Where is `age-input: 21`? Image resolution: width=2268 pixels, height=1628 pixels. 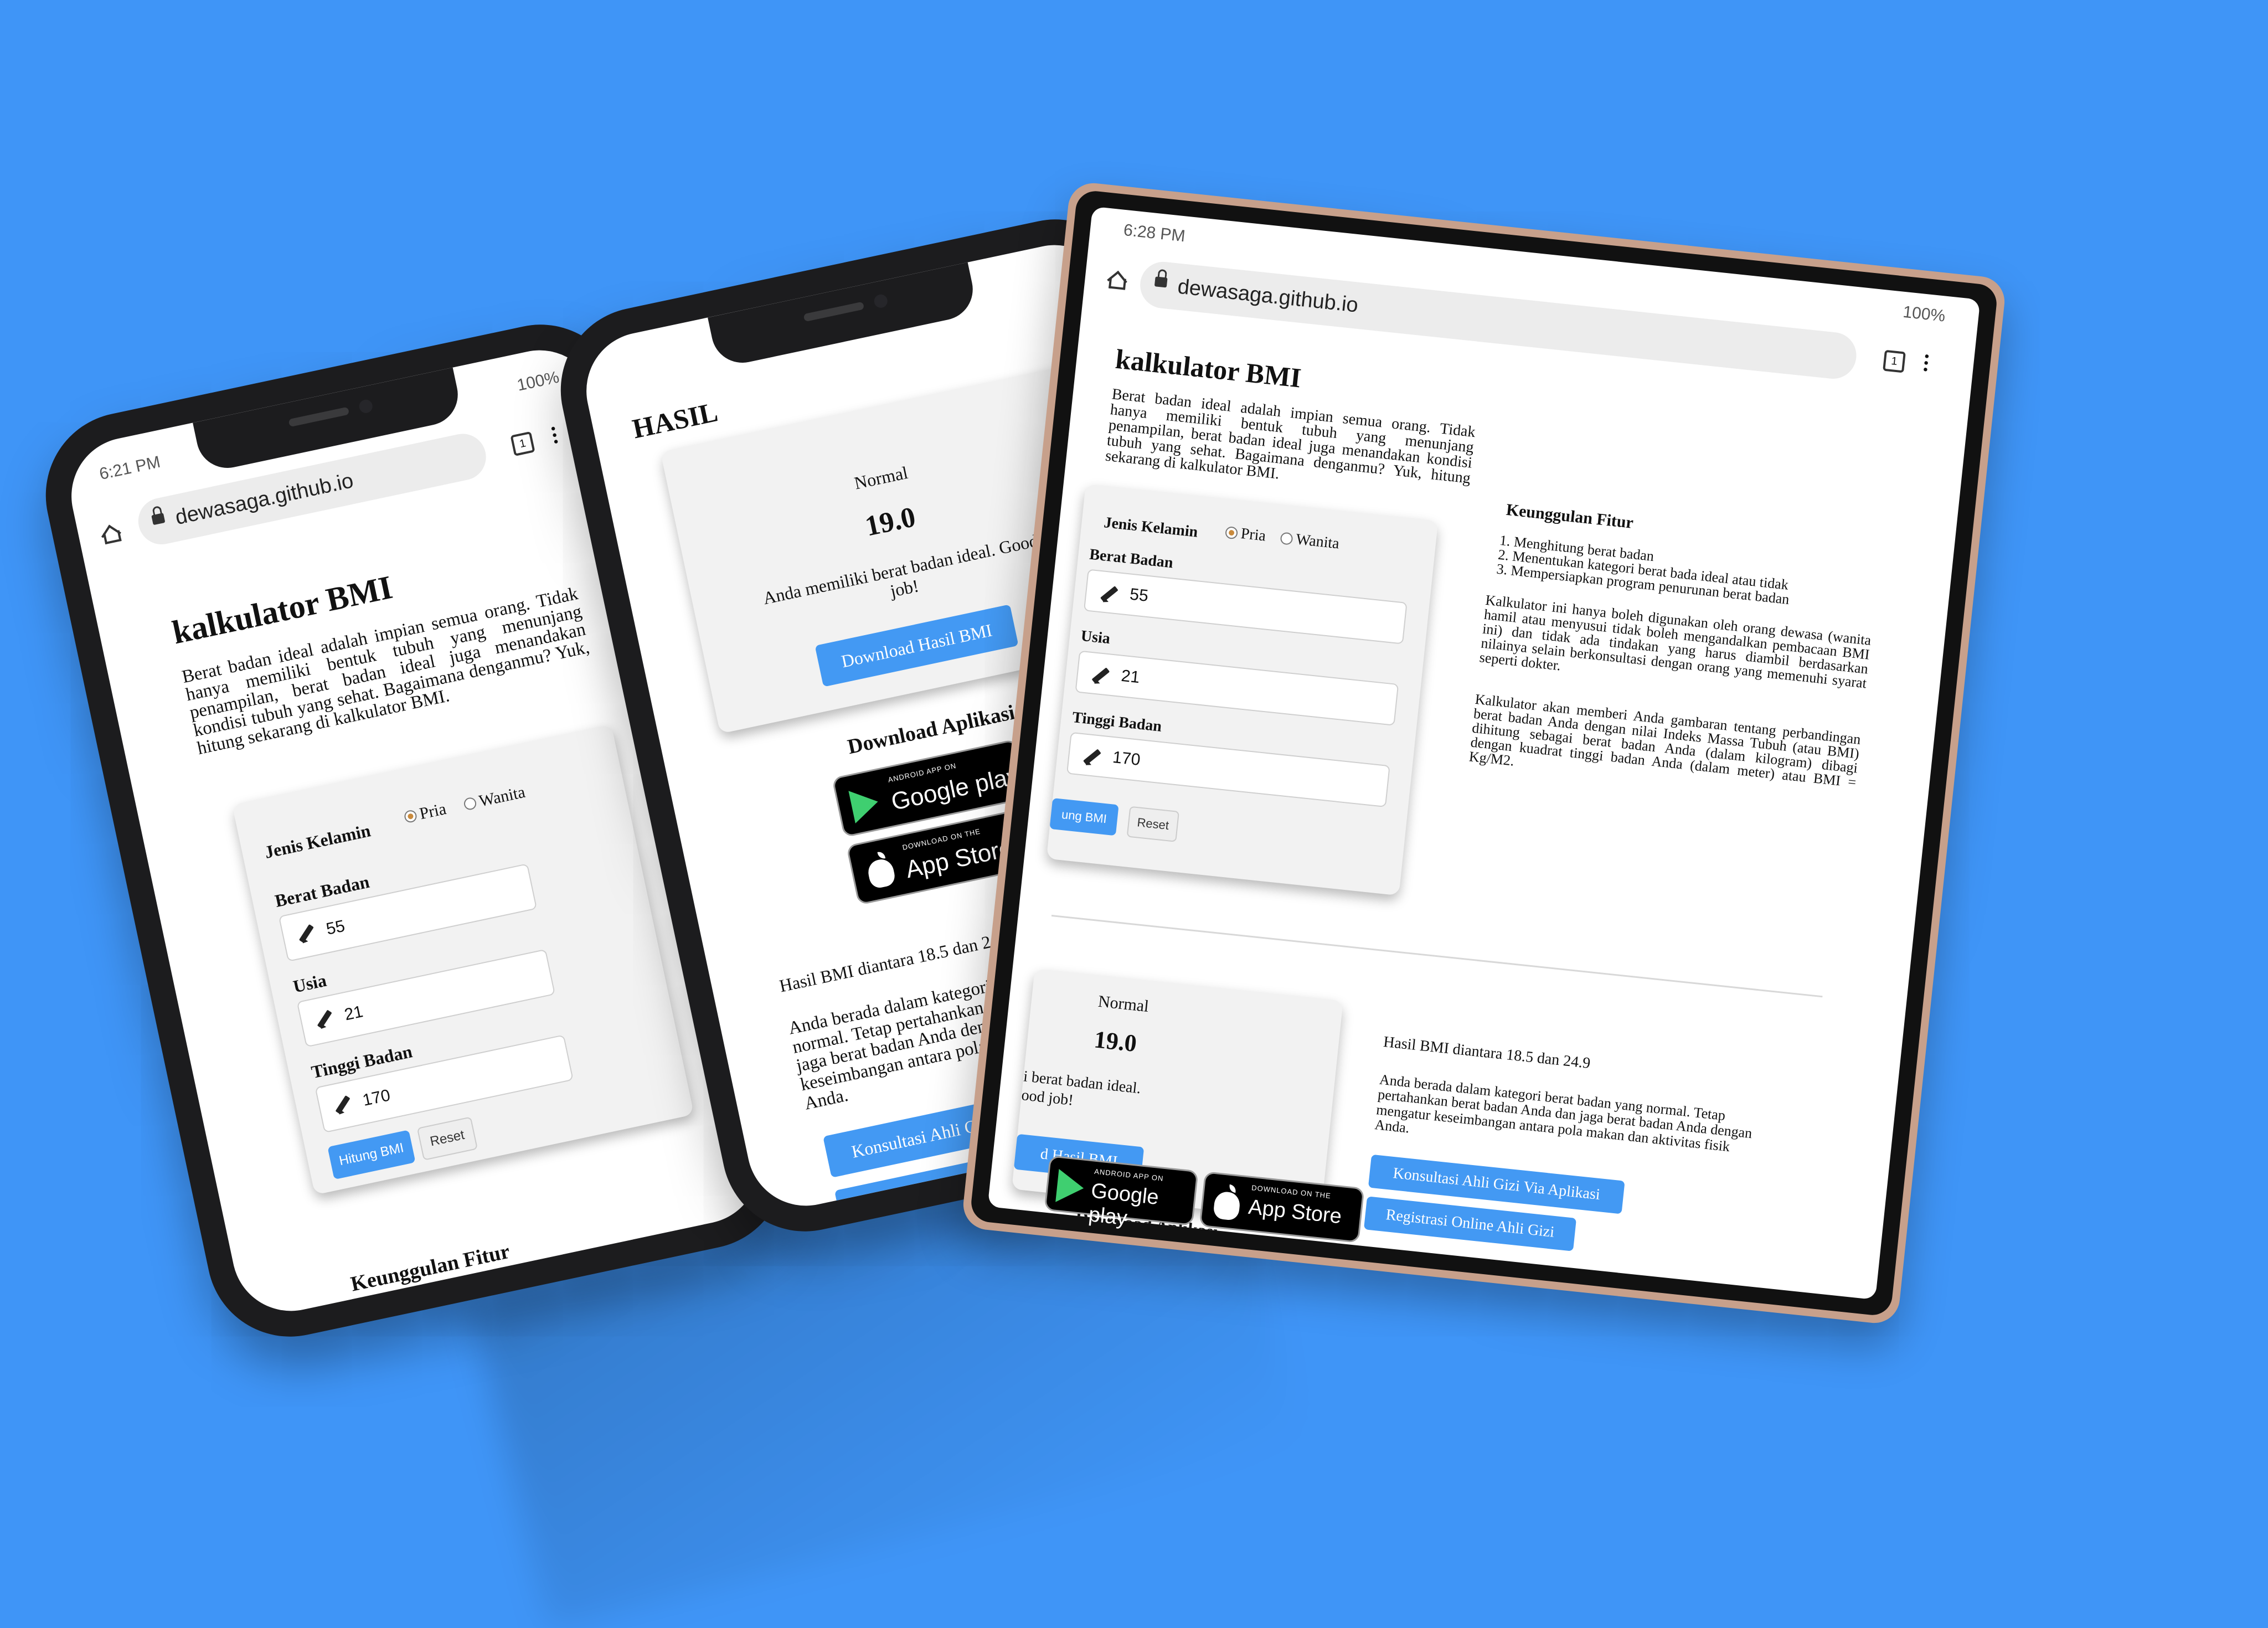
age-input: 21 is located at coordinates (426, 998).